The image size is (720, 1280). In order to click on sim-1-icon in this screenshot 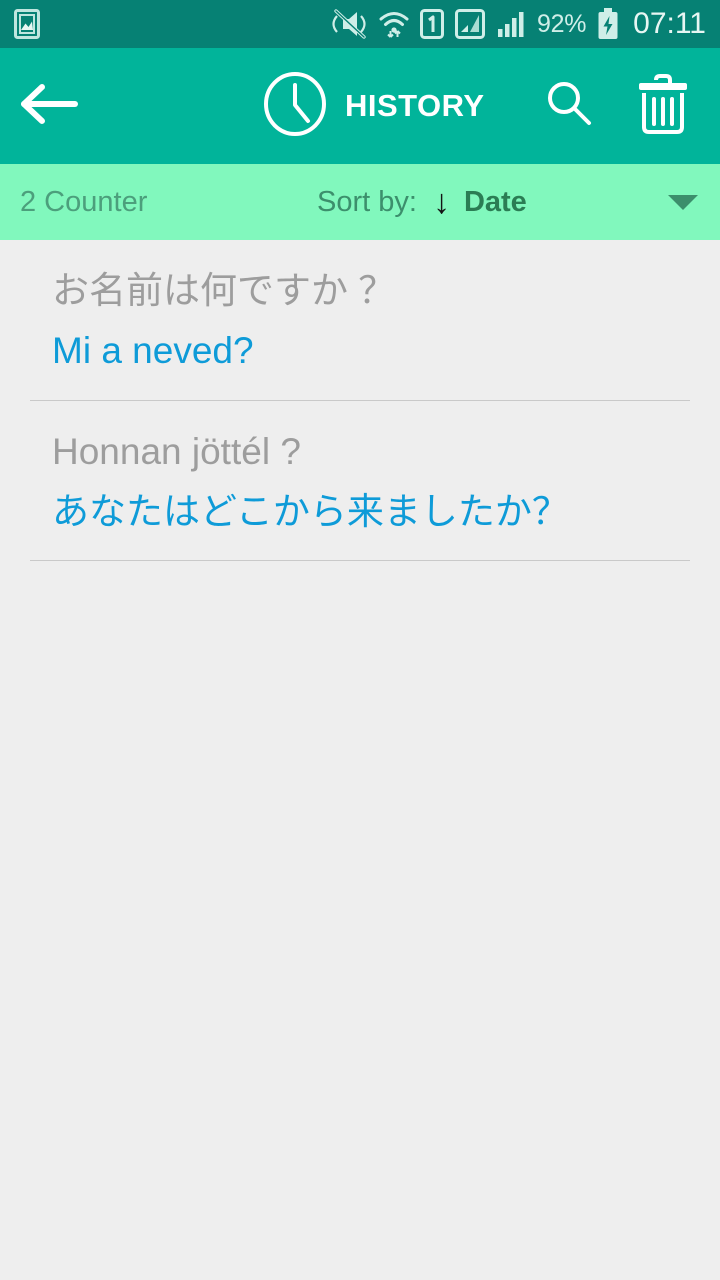, I will do `click(432, 24)`.